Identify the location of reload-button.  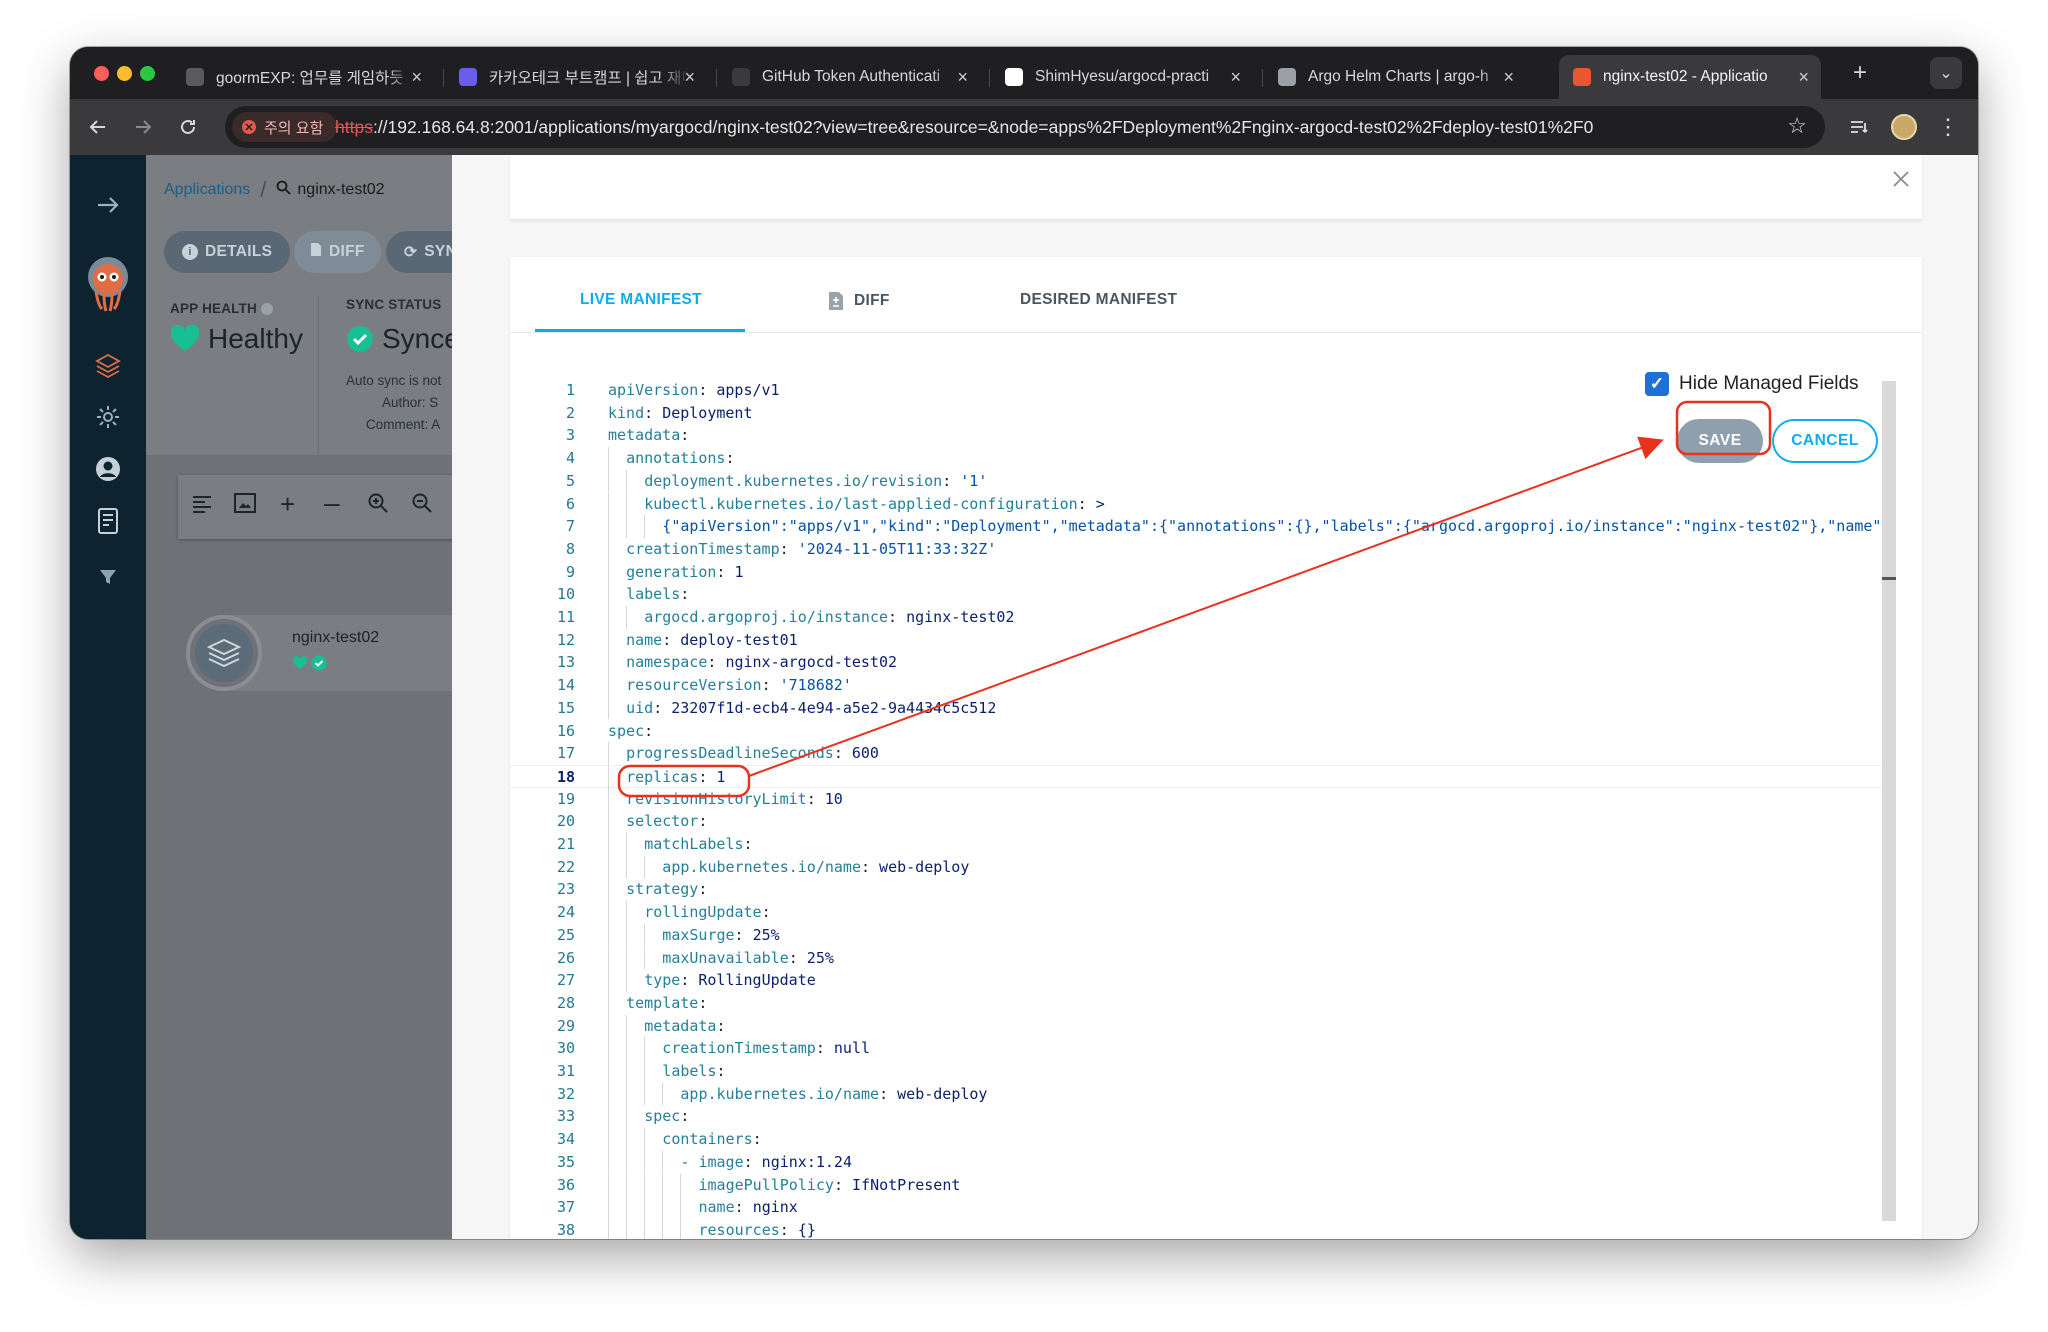
(188, 127).